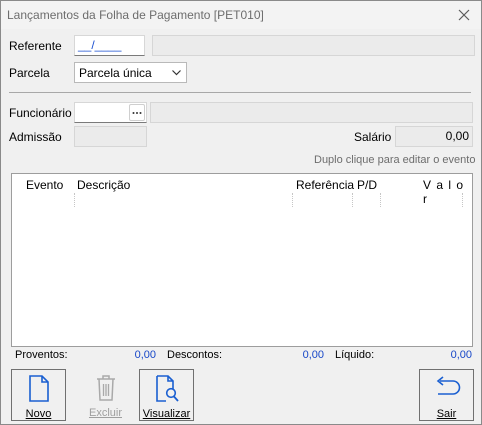 This screenshot has width=482, height=425. I want to click on novo-label: Novo, so click(38, 414).